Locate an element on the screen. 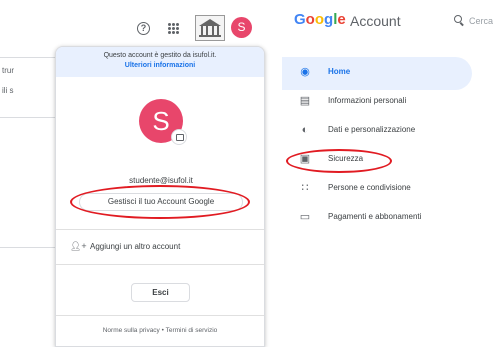  nav-label: Informazioni personali is located at coordinates (367, 100).